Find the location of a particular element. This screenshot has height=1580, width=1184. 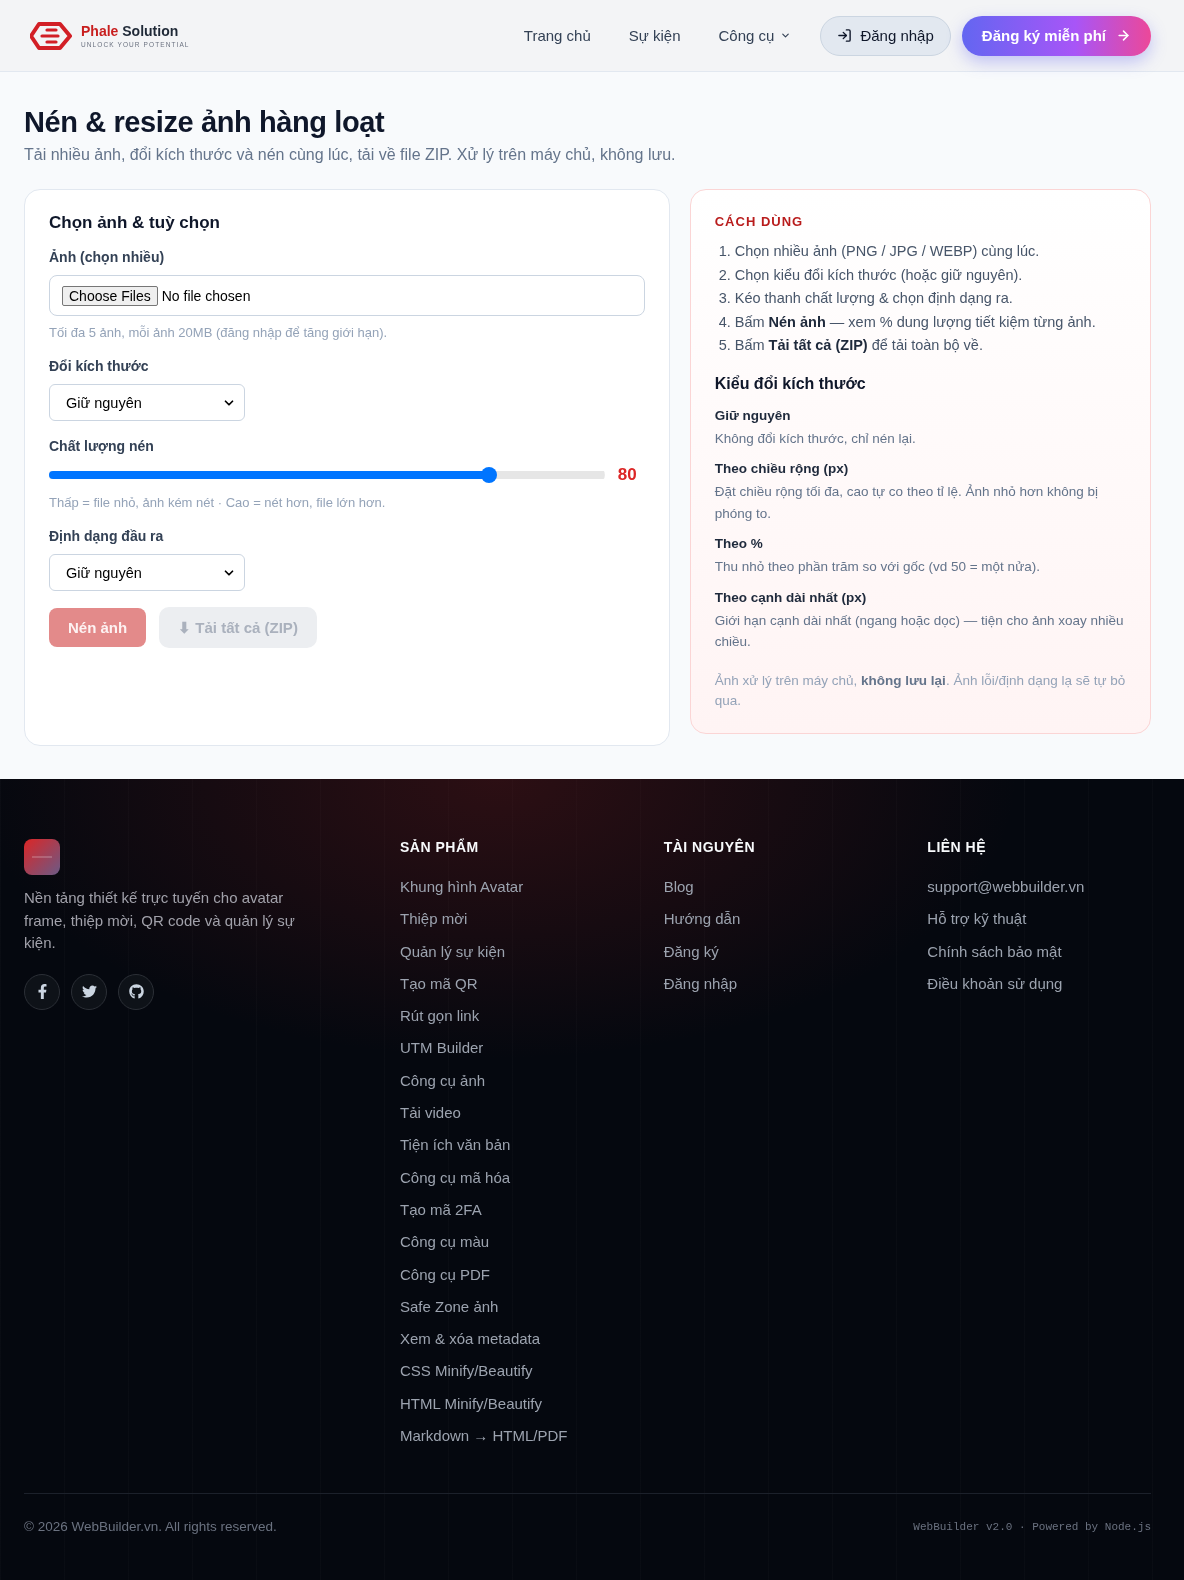

slider-thumb is located at coordinates (488, 475).